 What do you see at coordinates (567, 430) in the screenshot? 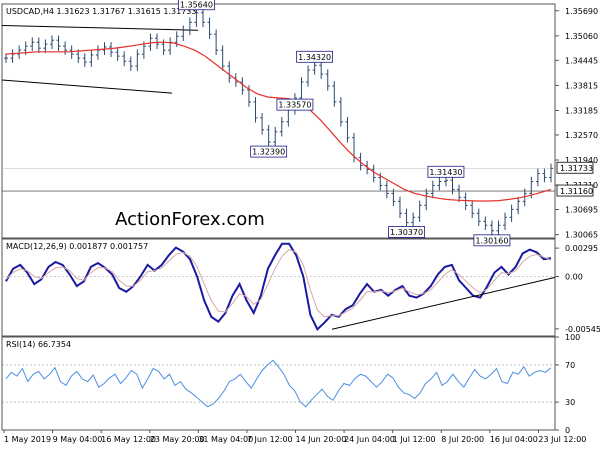
I see `rsi-tick-label: 0` at bounding box center [567, 430].